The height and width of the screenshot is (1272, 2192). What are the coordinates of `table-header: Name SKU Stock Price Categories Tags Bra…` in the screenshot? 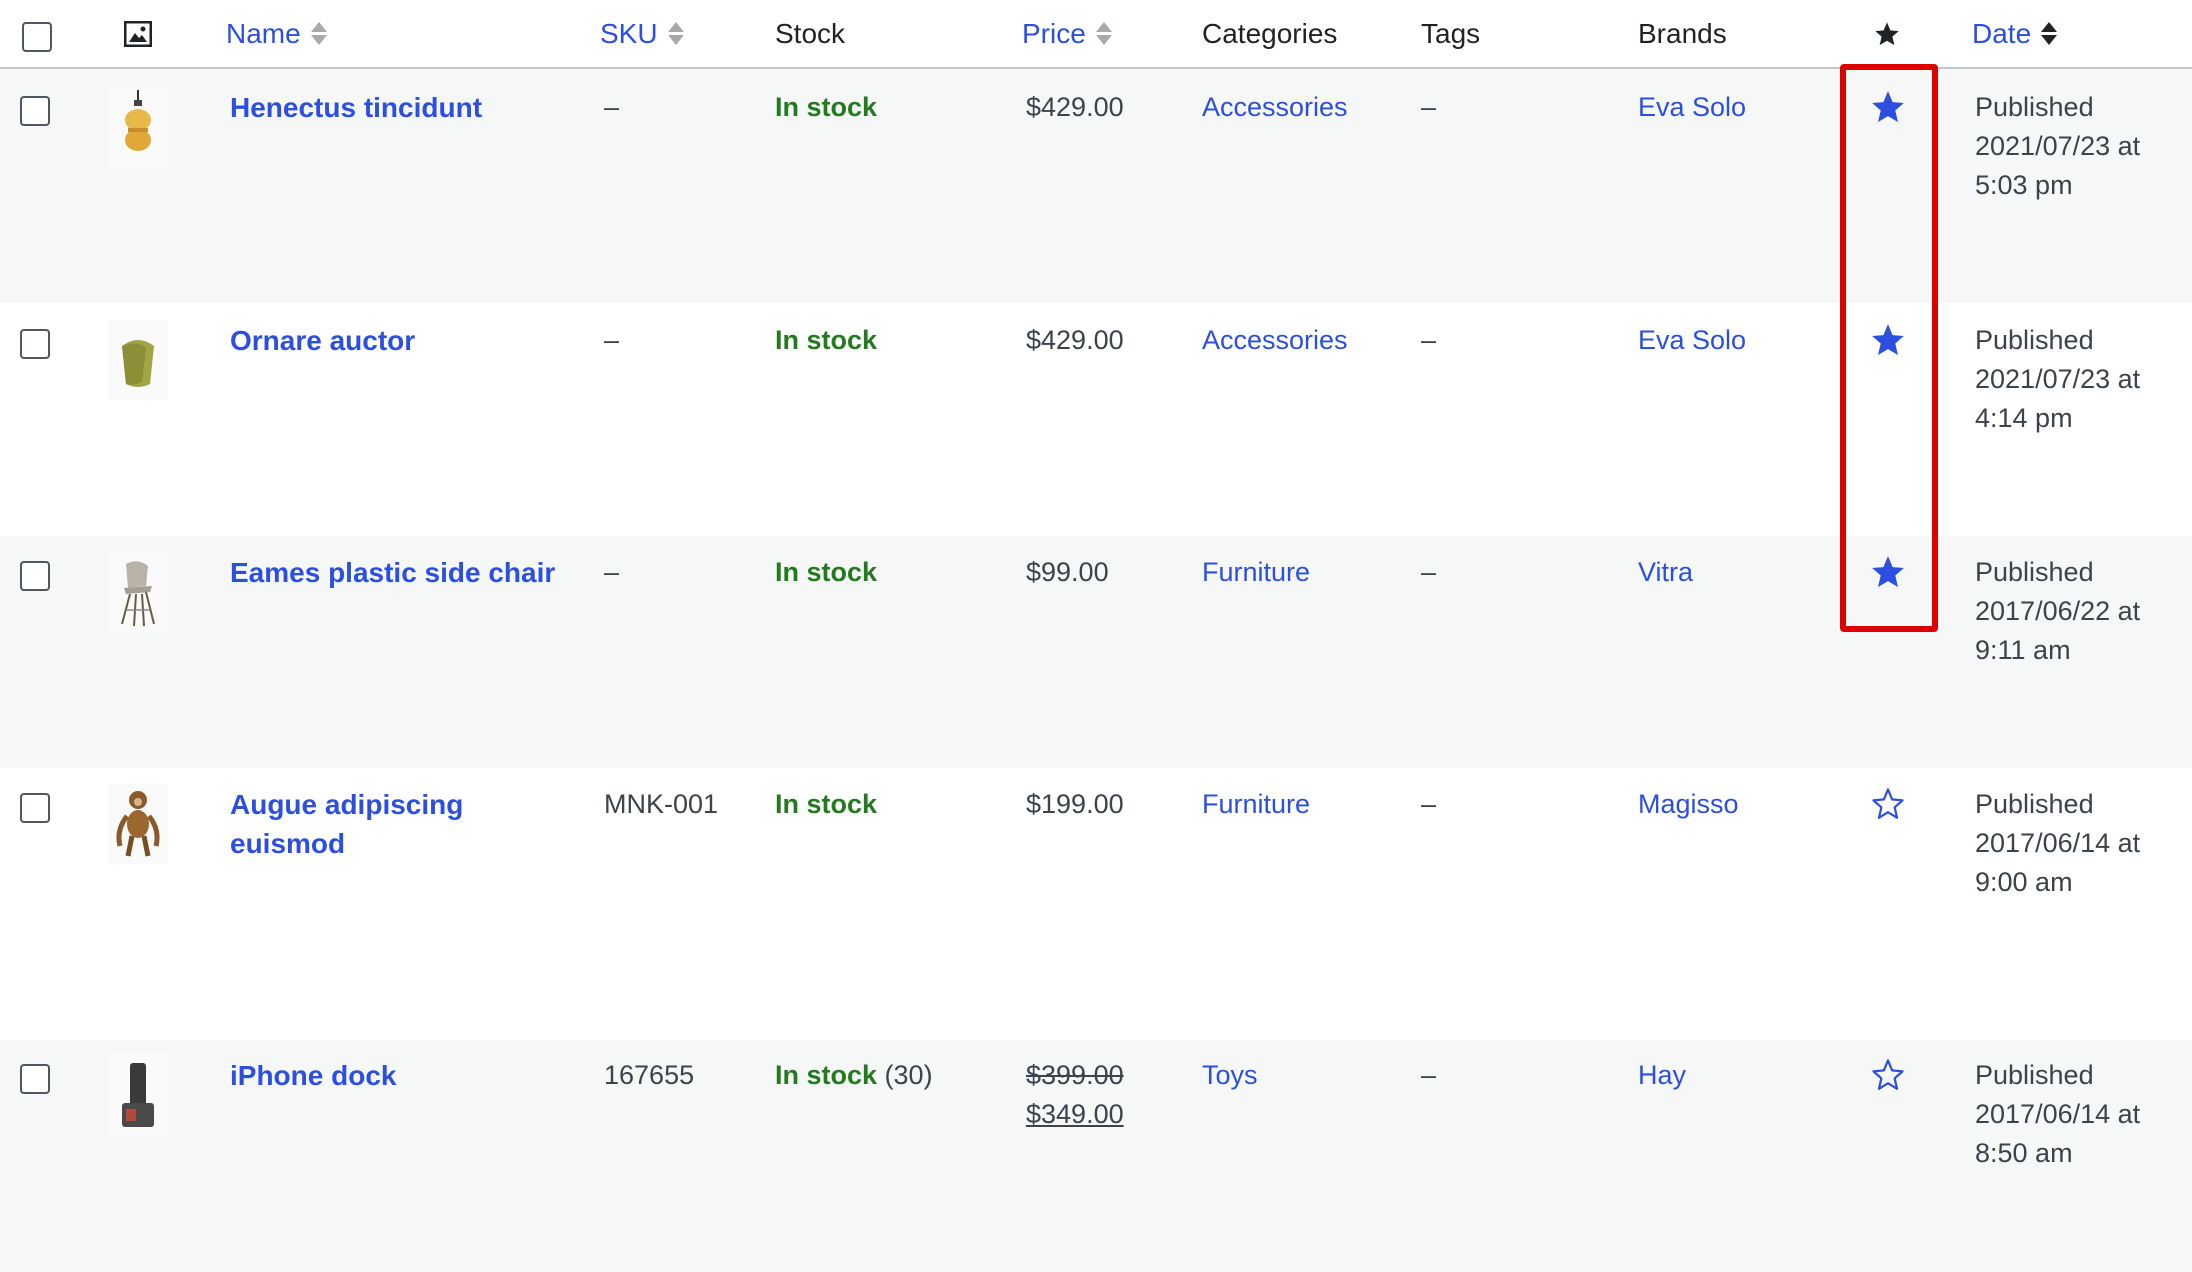 It's located at (1096, 34).